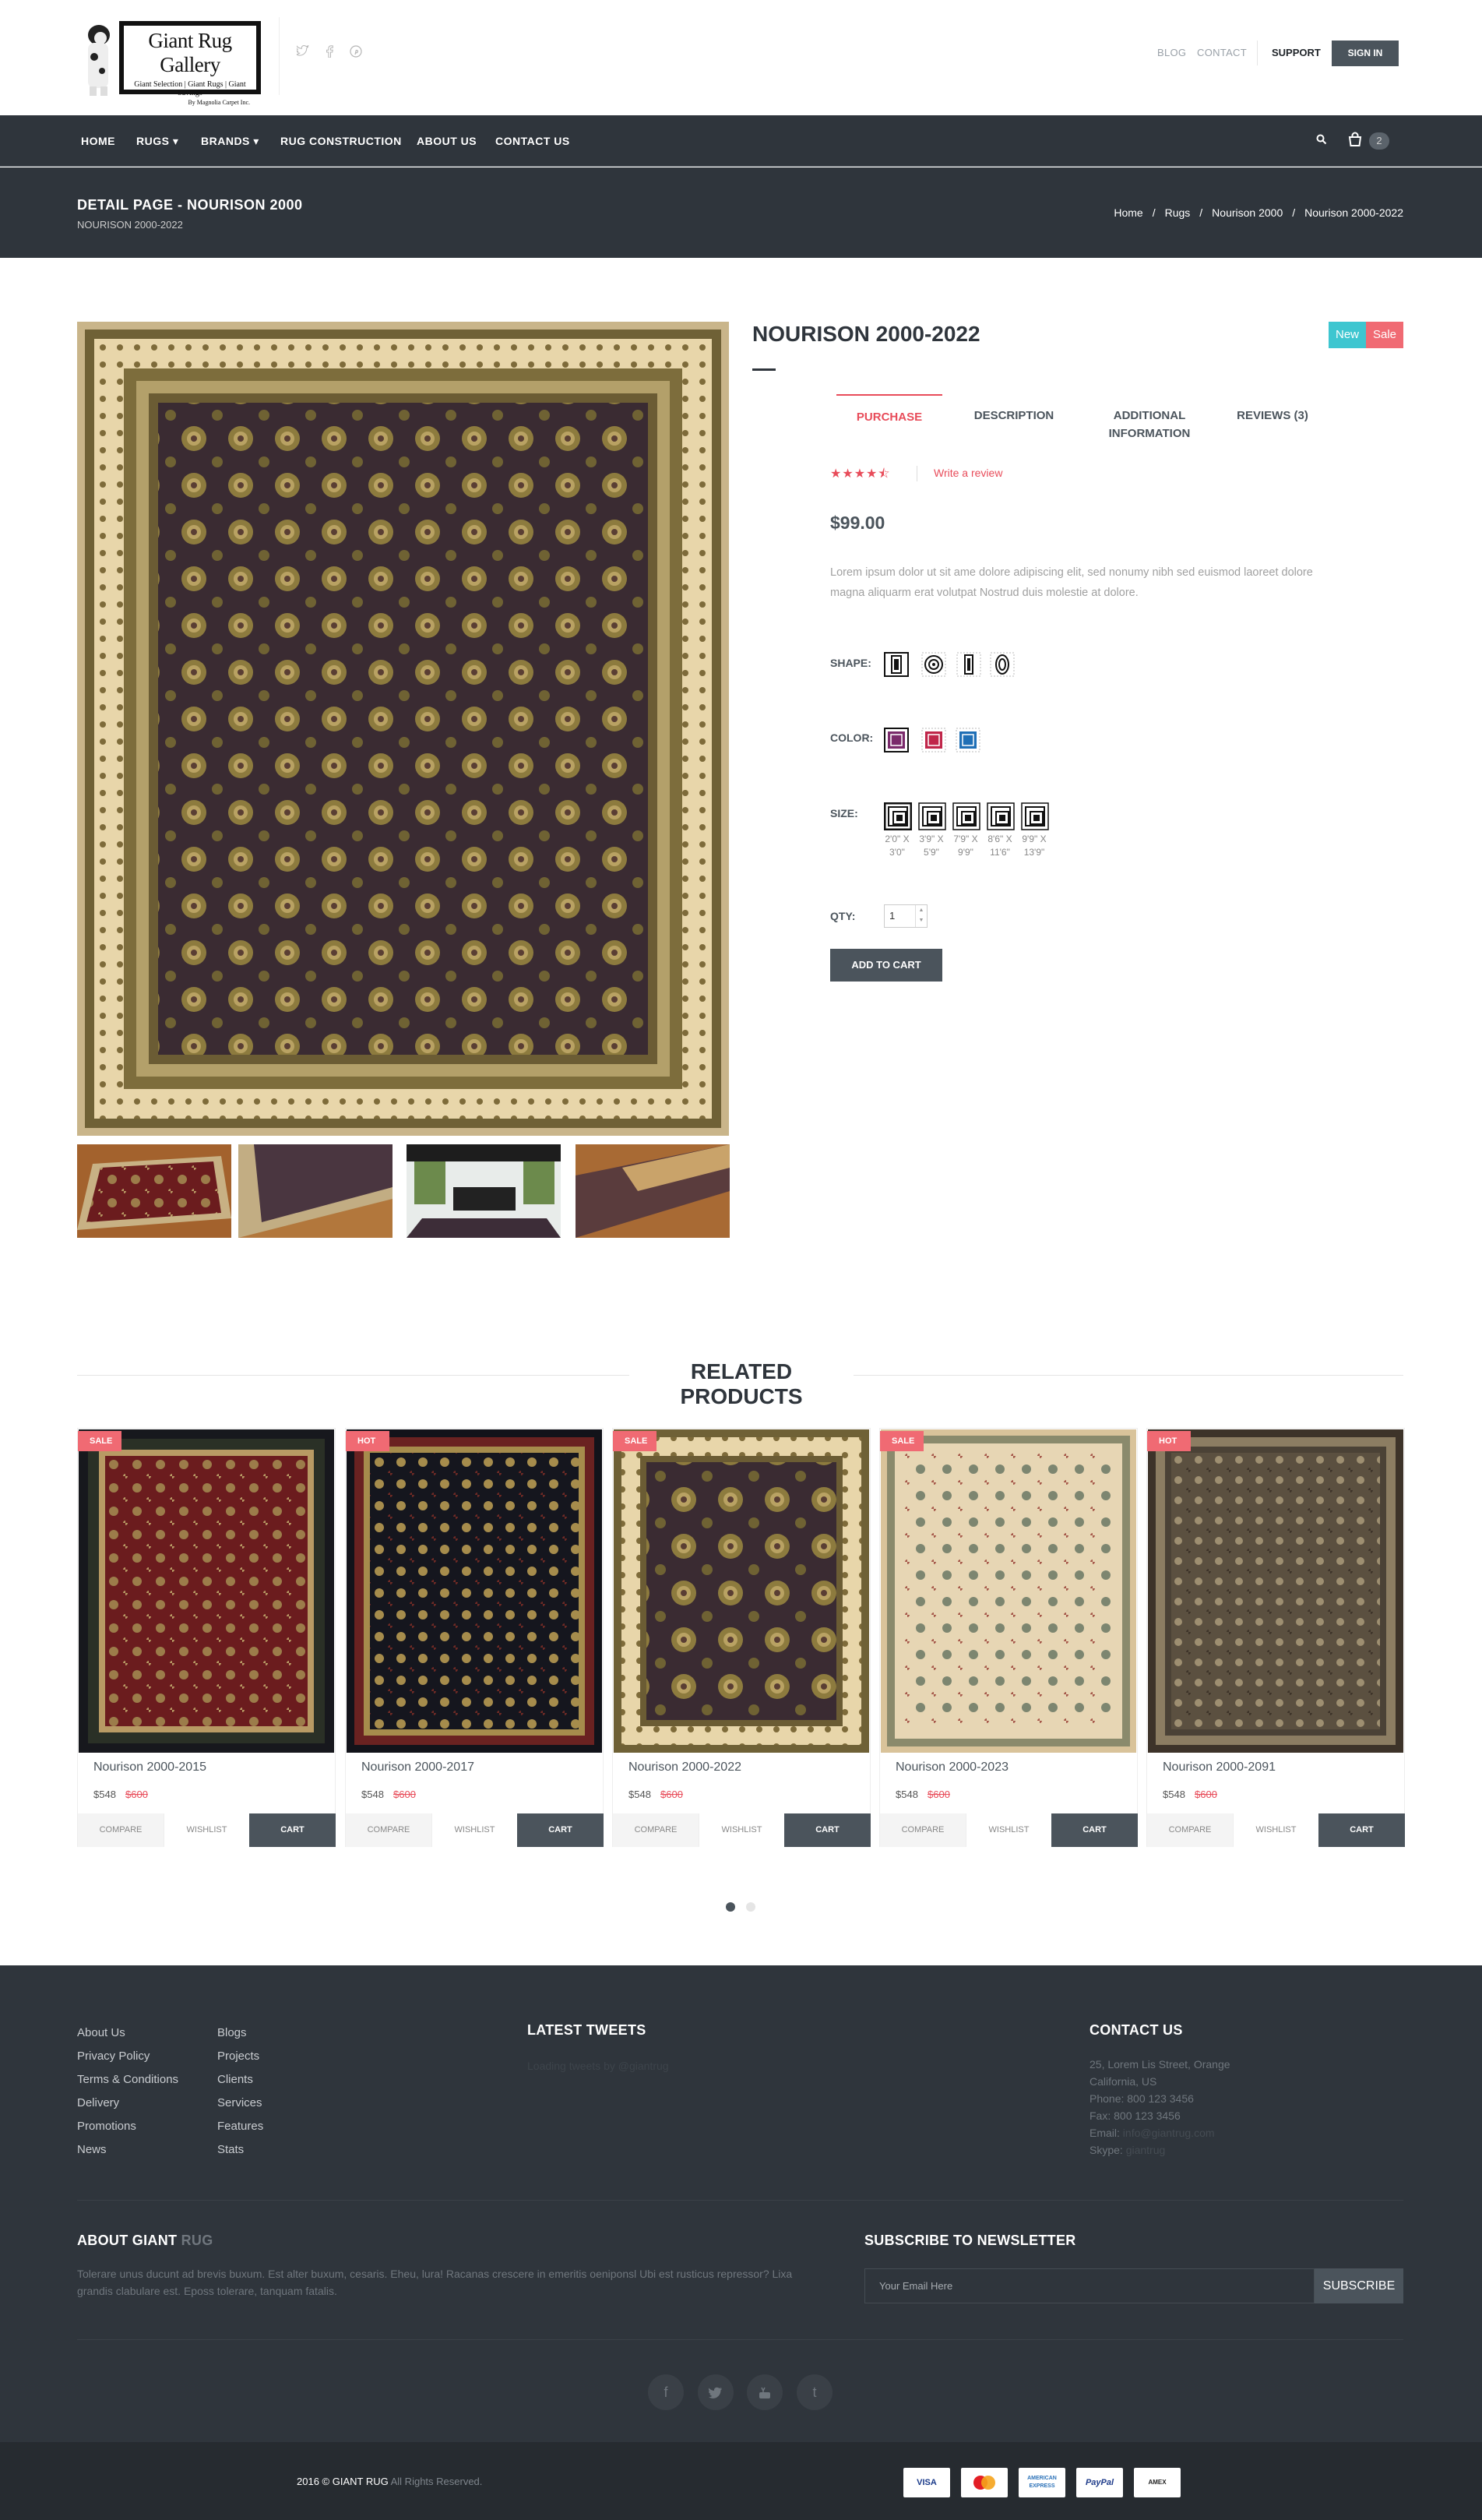  What do you see at coordinates (968, 740) in the screenshot?
I see `color-swatch-blue` at bounding box center [968, 740].